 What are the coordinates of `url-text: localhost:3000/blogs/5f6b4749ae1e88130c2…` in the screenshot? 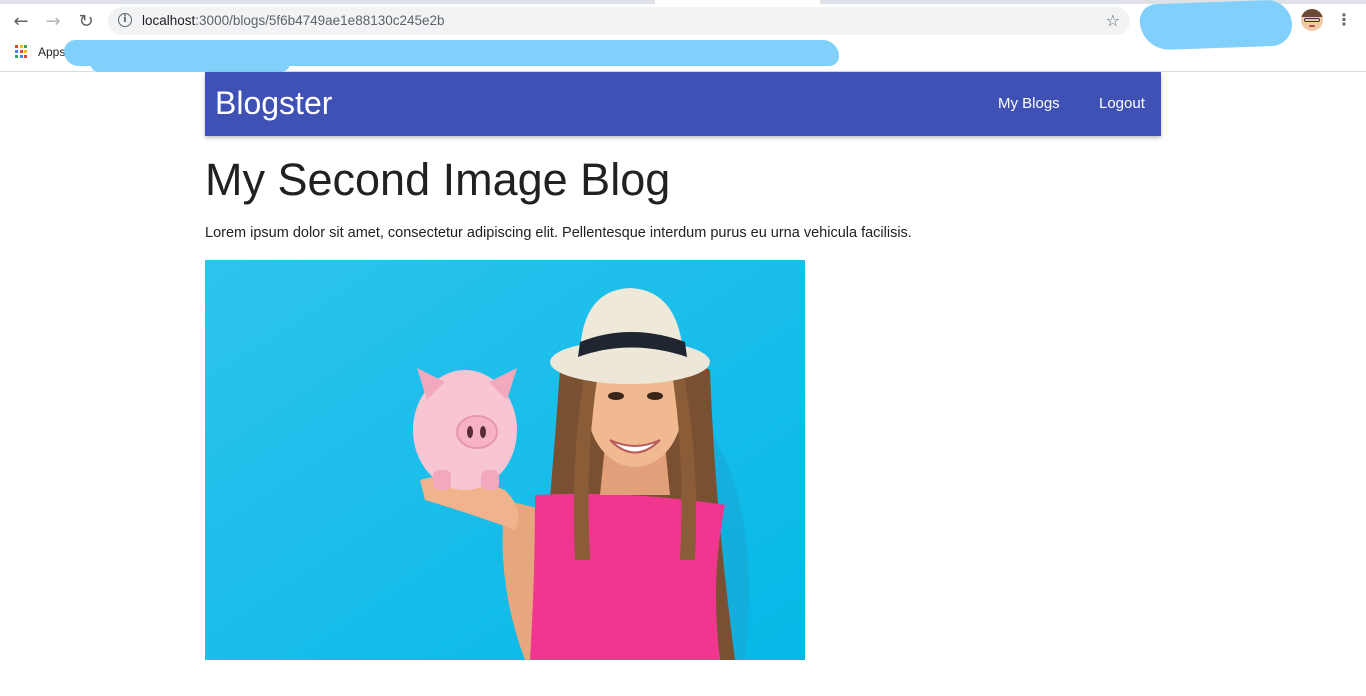 It's located at (293, 20).